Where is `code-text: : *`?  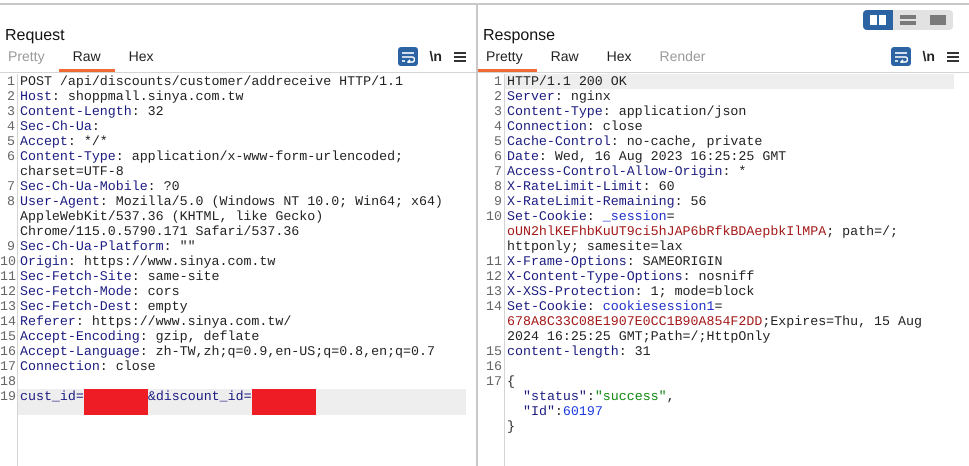
code-text: : * is located at coordinates (734, 171).